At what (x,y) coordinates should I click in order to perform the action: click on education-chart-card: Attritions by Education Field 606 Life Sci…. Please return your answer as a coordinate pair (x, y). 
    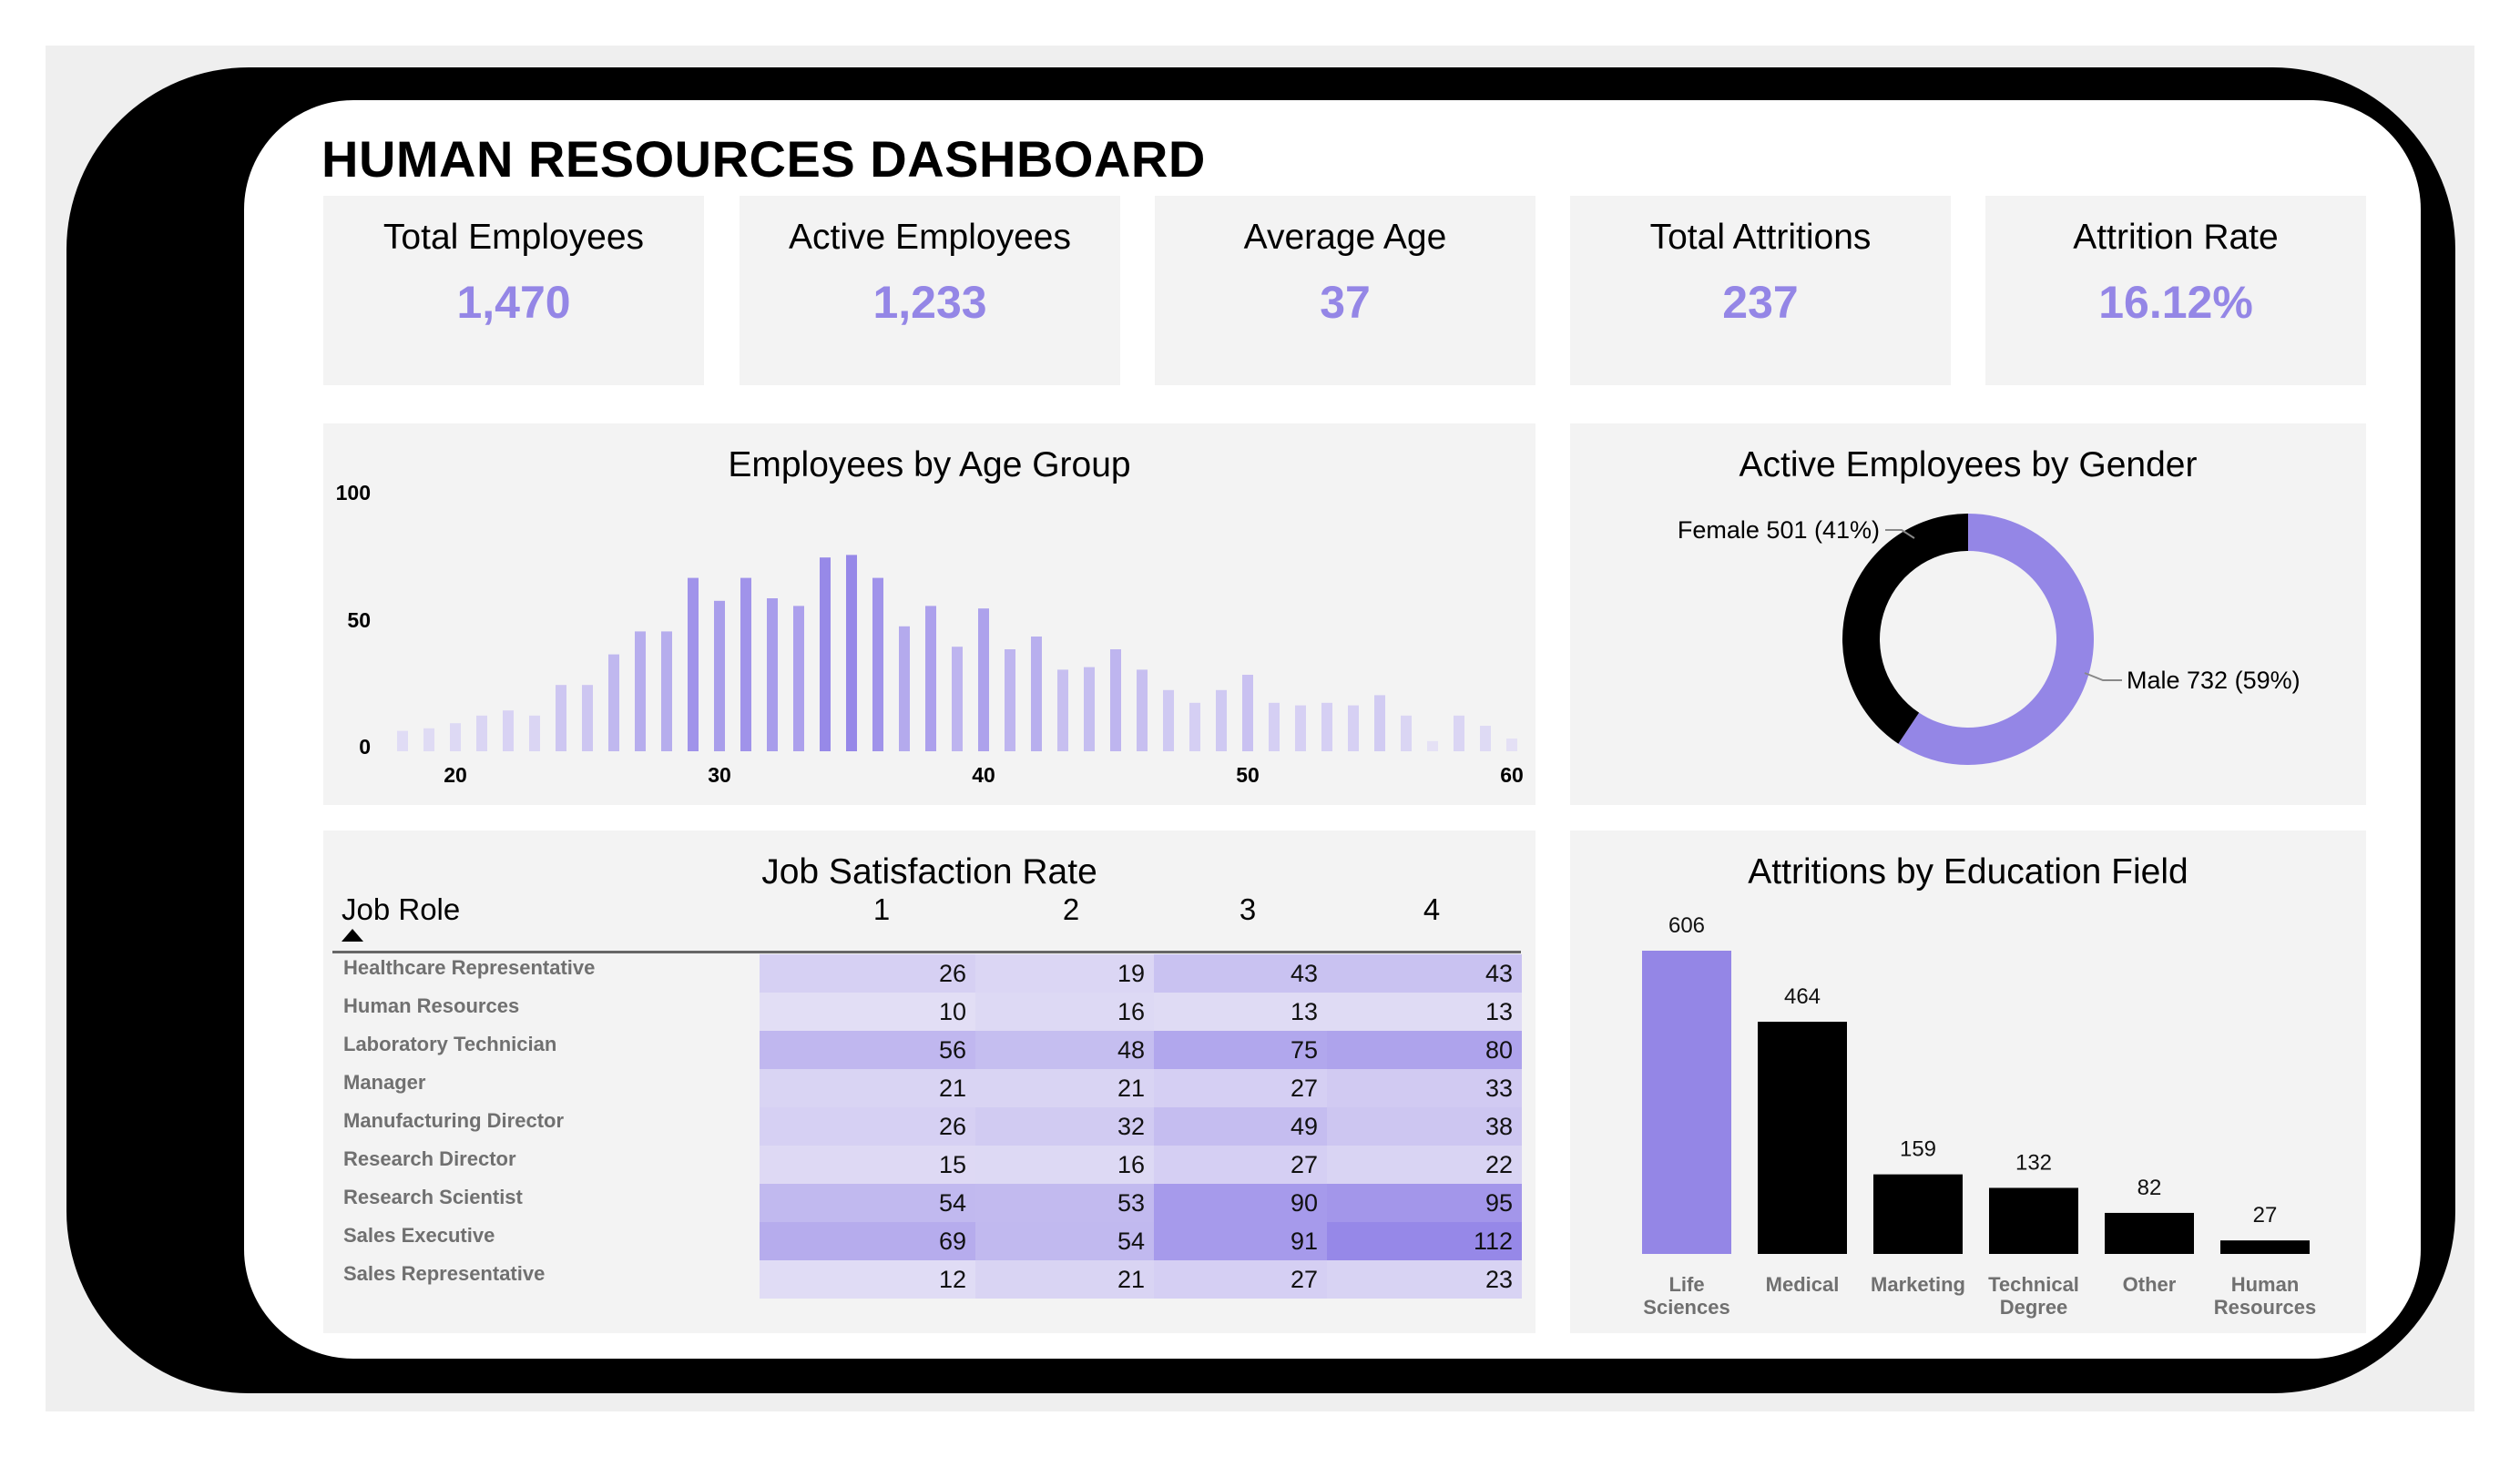
    Looking at the image, I should click on (1968, 1081).